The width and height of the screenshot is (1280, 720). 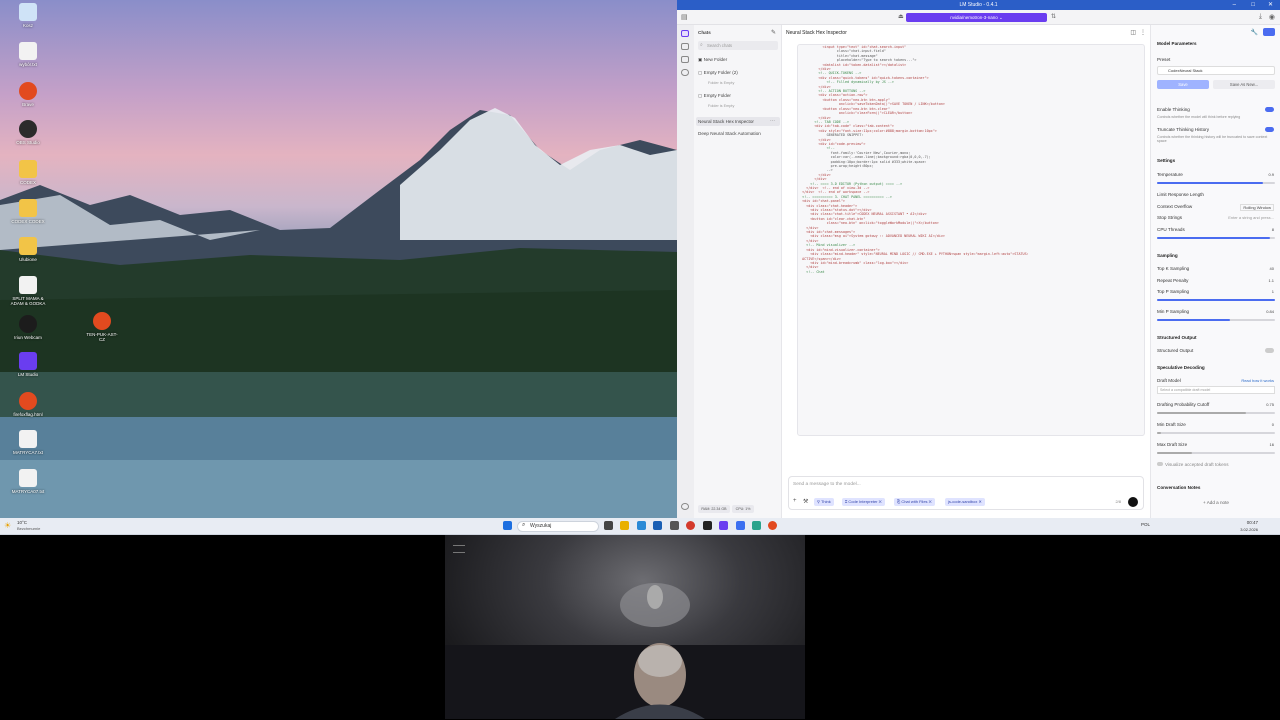 I want to click on discover-nav-icon, so click(x=685, y=72).